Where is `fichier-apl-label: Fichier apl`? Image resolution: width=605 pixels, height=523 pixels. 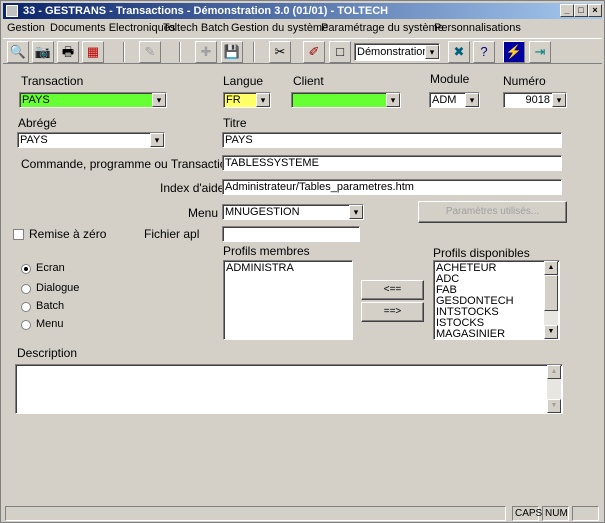
fichier-apl-label: Fichier apl is located at coordinates (172, 234).